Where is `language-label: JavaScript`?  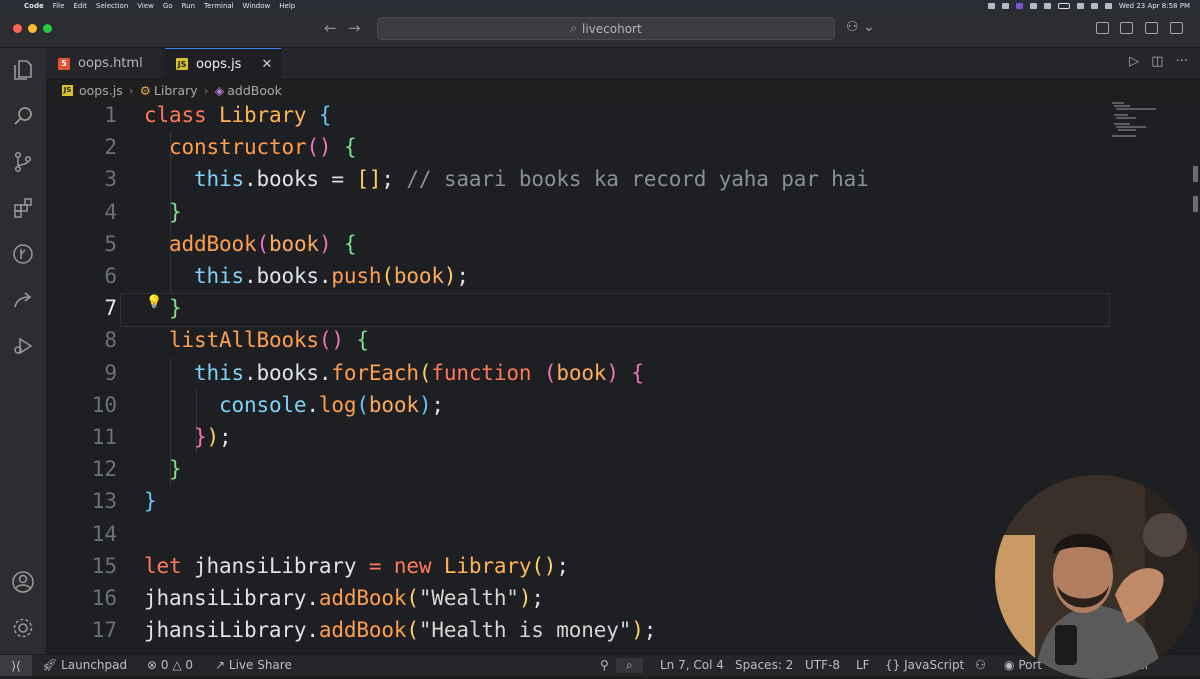 language-label: JavaScript is located at coordinates (934, 665).